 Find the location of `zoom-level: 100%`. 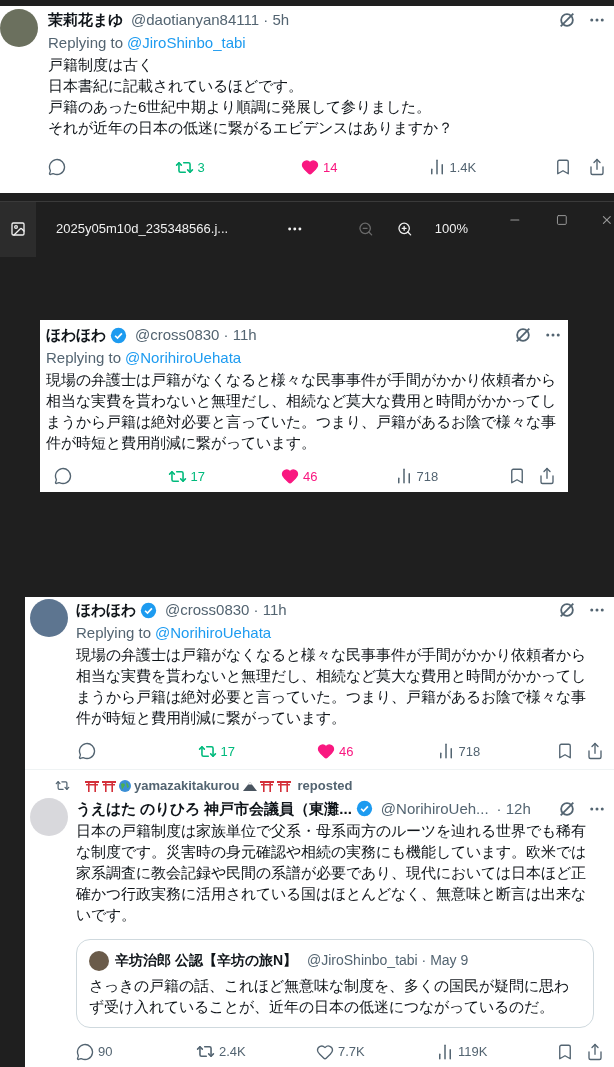

zoom-level: 100% is located at coordinates (451, 229).